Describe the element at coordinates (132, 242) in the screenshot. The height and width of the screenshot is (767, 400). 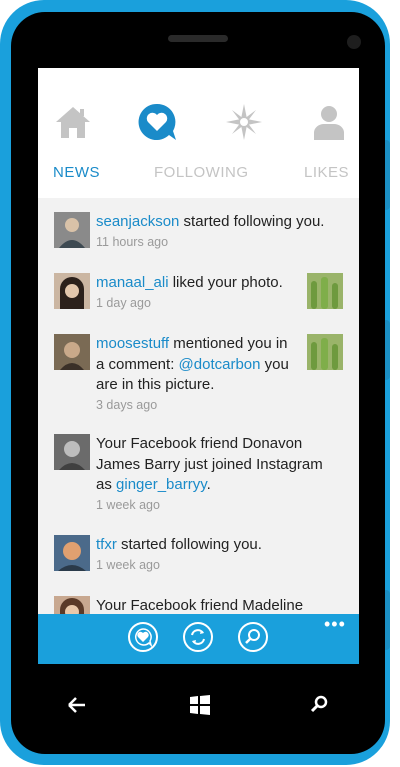
I see `timestamp: 11 hours ago` at that location.